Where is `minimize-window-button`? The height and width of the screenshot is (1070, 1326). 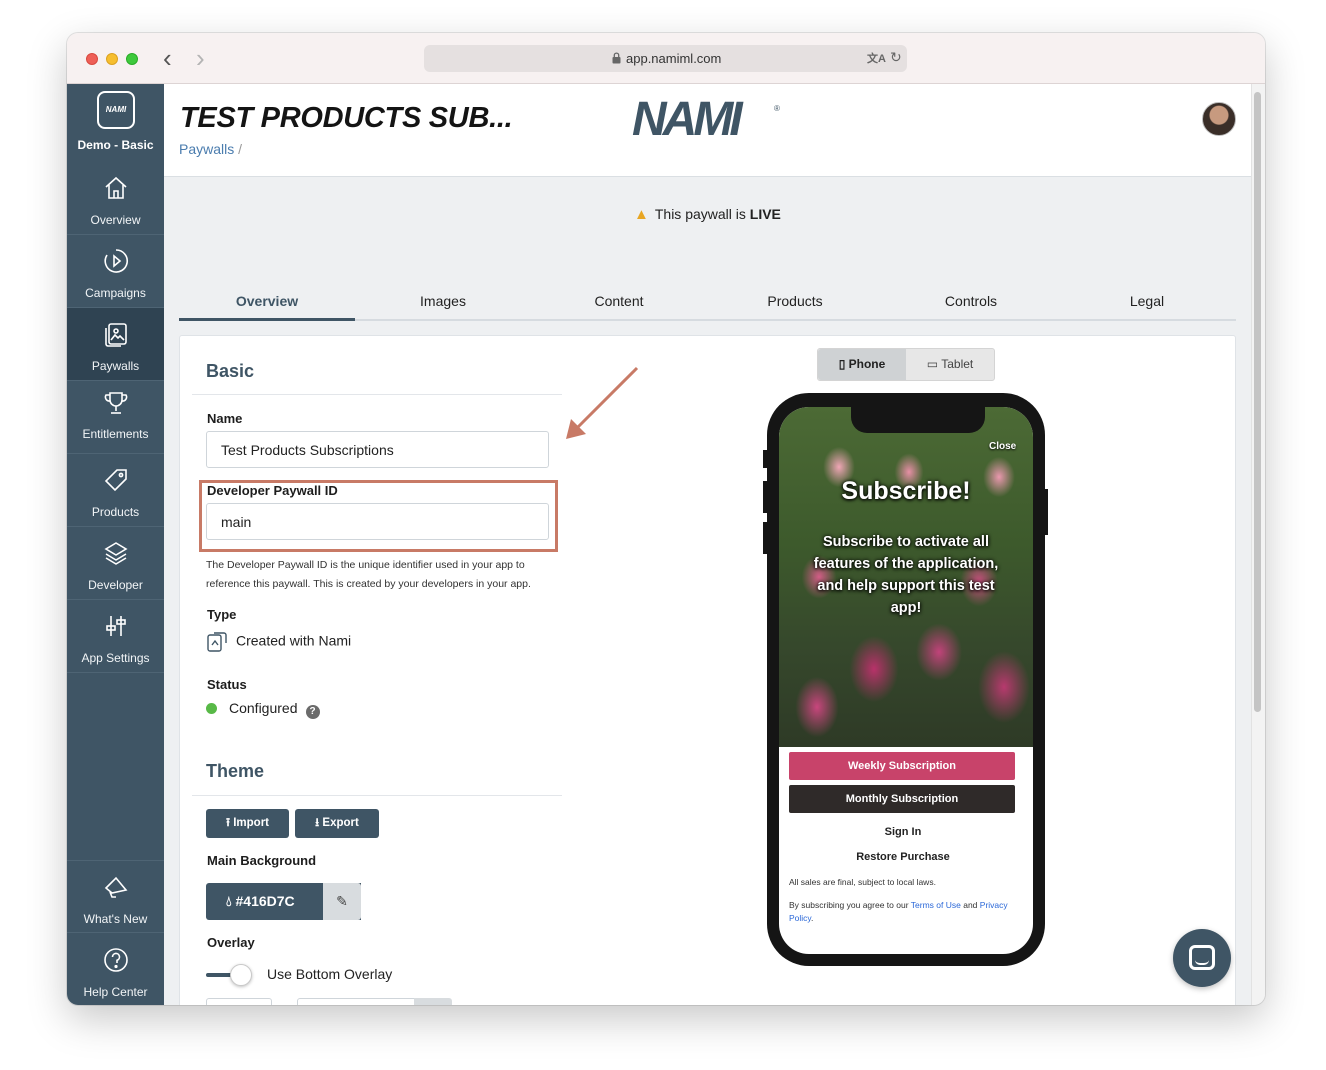 minimize-window-button is located at coordinates (112, 59).